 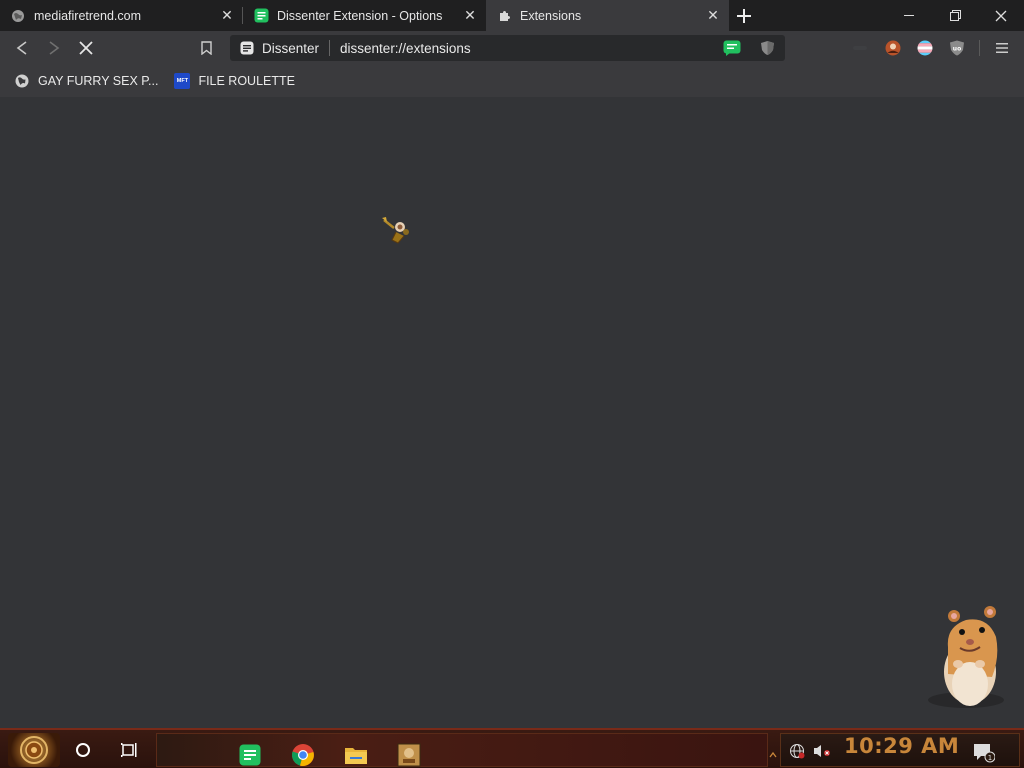 I want to click on tab-mediafiretrend: mediafiretrend.com ✕, so click(x=121, y=15).